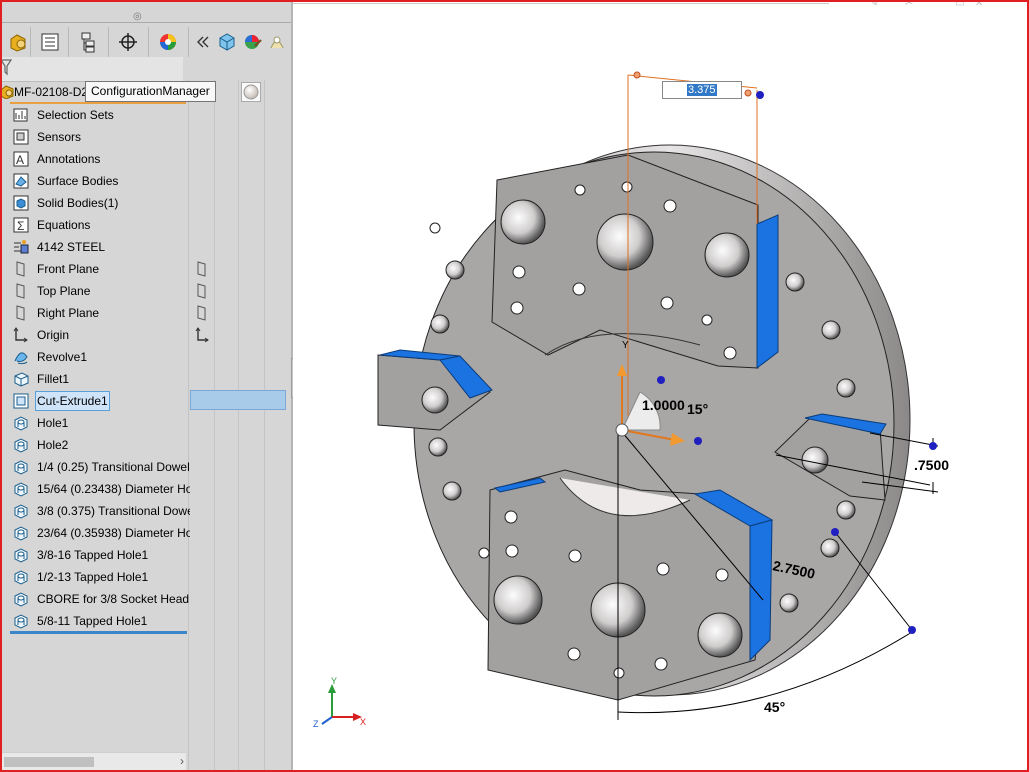  What do you see at coordinates (339, 702) in the screenshot?
I see `reference-triad: Y X Z` at bounding box center [339, 702].